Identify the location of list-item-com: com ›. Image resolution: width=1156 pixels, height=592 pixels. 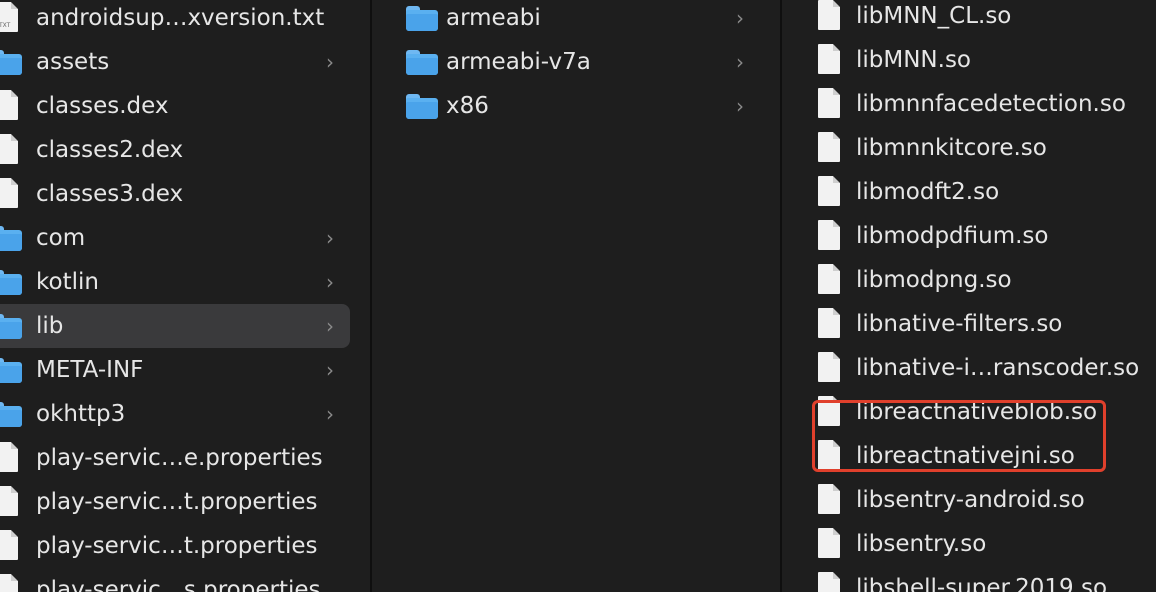
(185, 238).